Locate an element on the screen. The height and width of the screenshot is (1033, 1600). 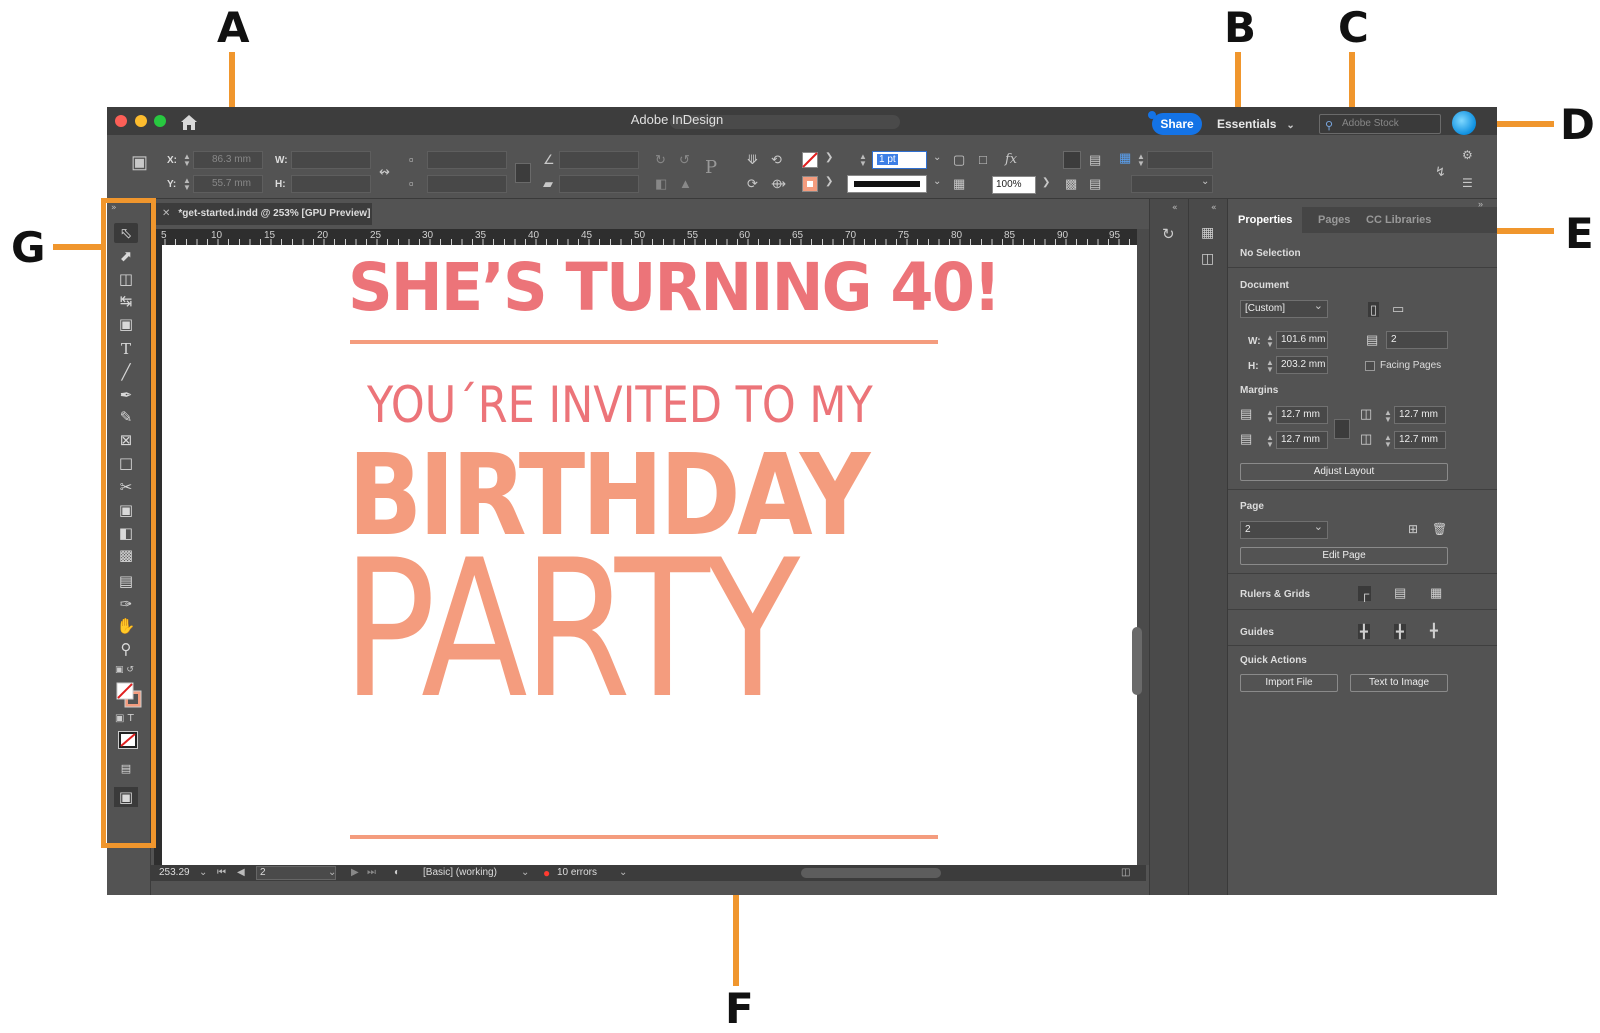
distribute-icon: ▤ is located at coordinates (1095, 159).